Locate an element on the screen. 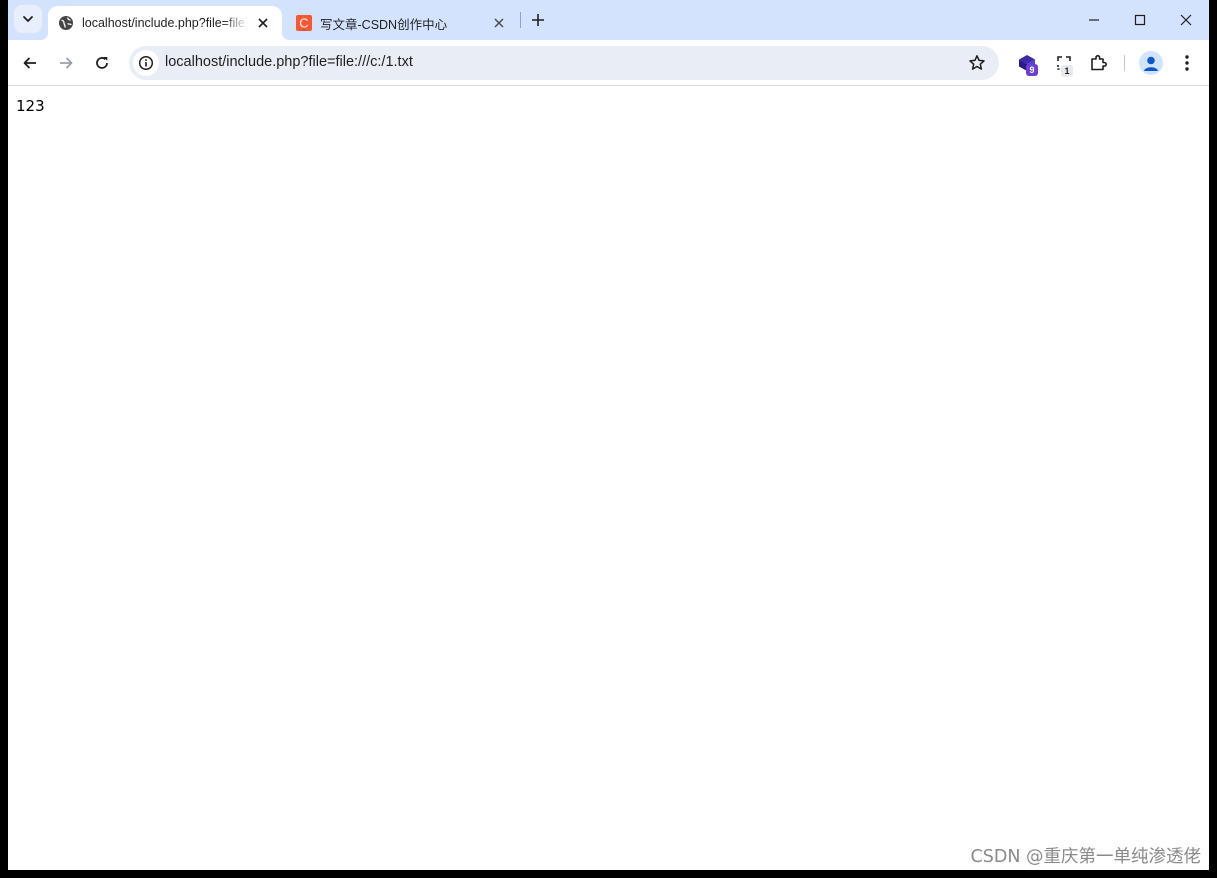  arrow-left-icon is located at coordinates (29, 63).